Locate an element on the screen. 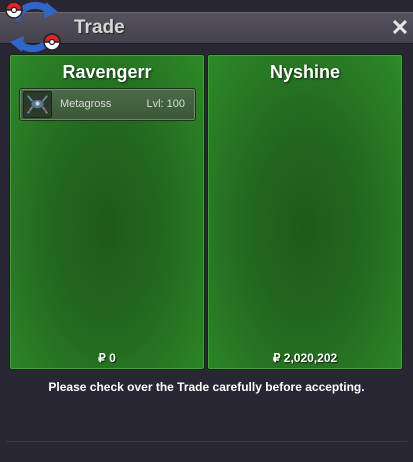 This screenshot has height=462, width=413. trade-item-row: Metagross Lvl: 100 is located at coordinates (107, 104).